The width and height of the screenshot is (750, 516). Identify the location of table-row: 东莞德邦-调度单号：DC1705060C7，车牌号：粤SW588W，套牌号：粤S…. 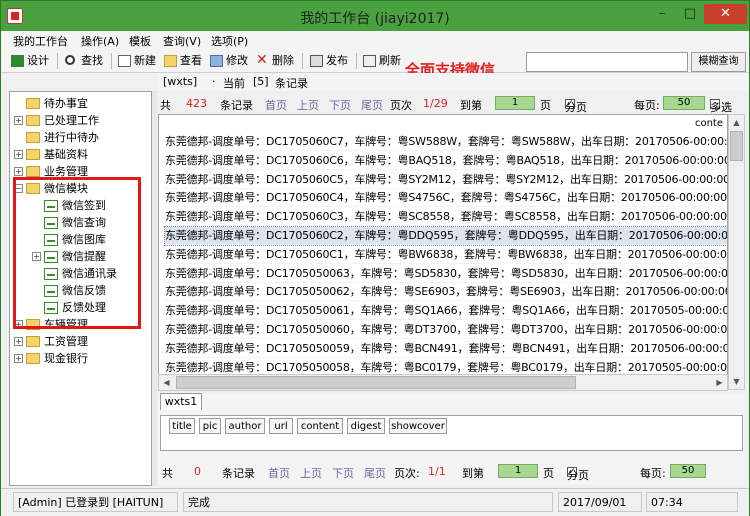
(446, 142).